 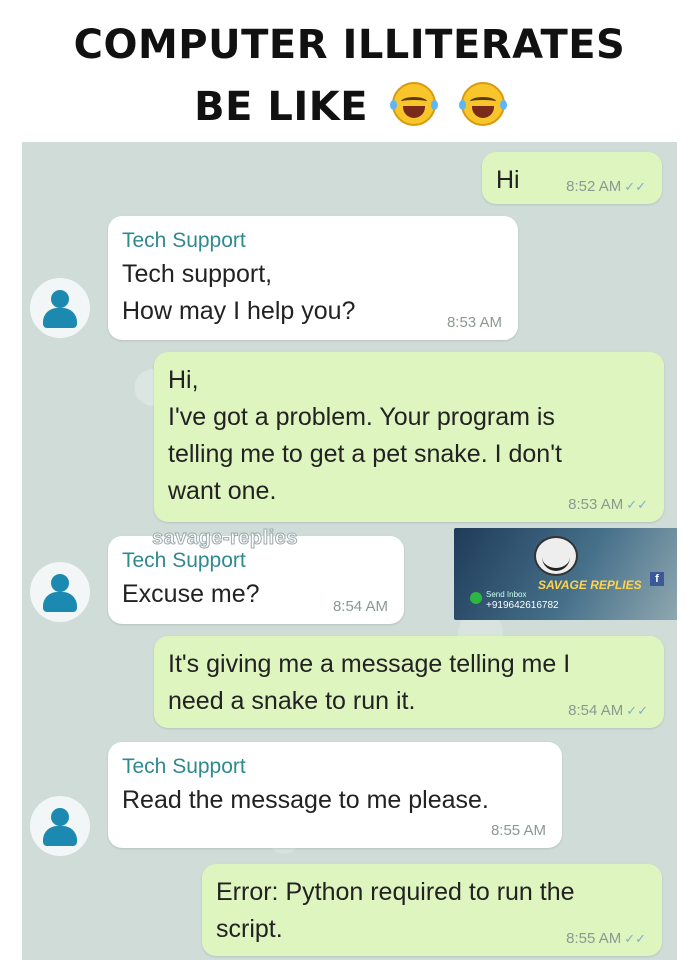 What do you see at coordinates (349, 45) in the screenshot?
I see `header-title-line1: COMPUTER ILLITERATES` at bounding box center [349, 45].